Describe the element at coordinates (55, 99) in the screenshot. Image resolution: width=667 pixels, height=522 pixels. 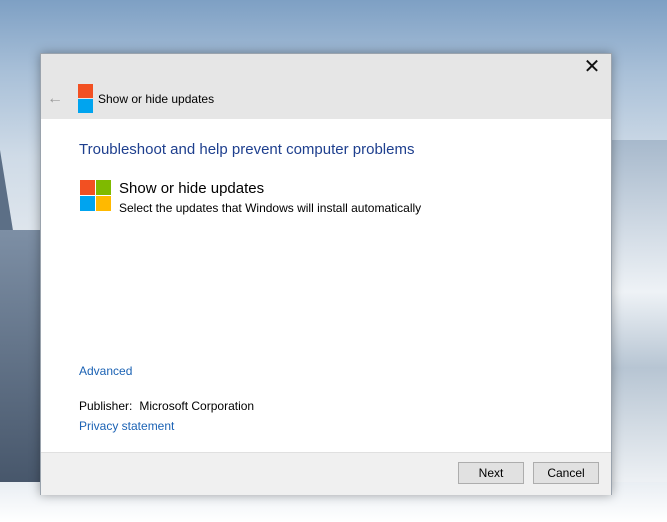
I see `back-arrow-icon: ←` at that location.